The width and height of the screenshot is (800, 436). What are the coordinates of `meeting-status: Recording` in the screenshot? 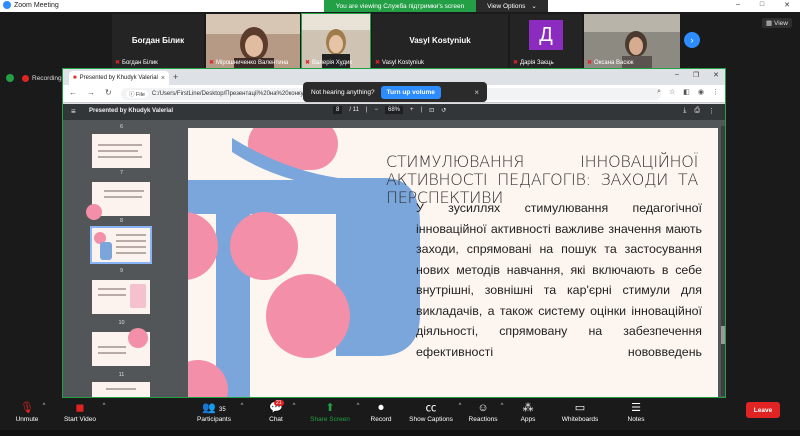 It's located at (34, 78).